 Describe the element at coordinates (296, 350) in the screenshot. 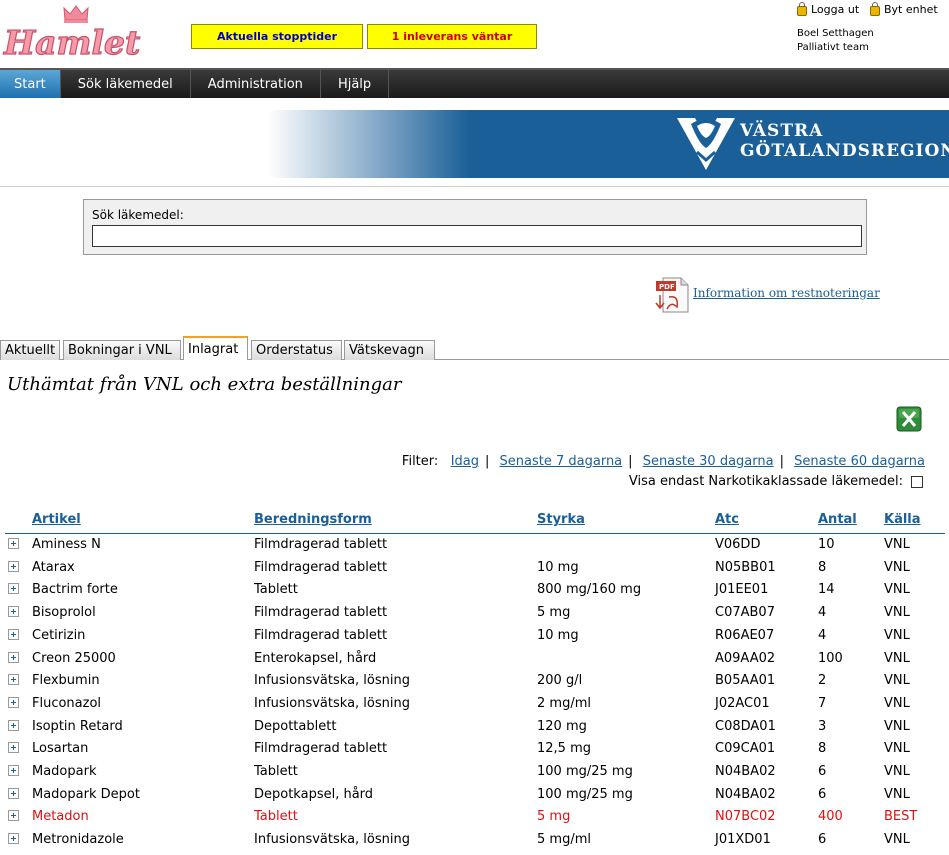

I see `tab-orderstatus: Orderstatus` at that location.